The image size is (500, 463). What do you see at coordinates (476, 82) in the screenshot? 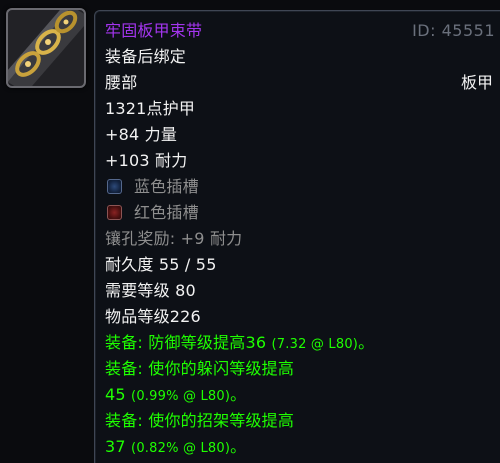
I see `armor-type: 板甲` at bounding box center [476, 82].